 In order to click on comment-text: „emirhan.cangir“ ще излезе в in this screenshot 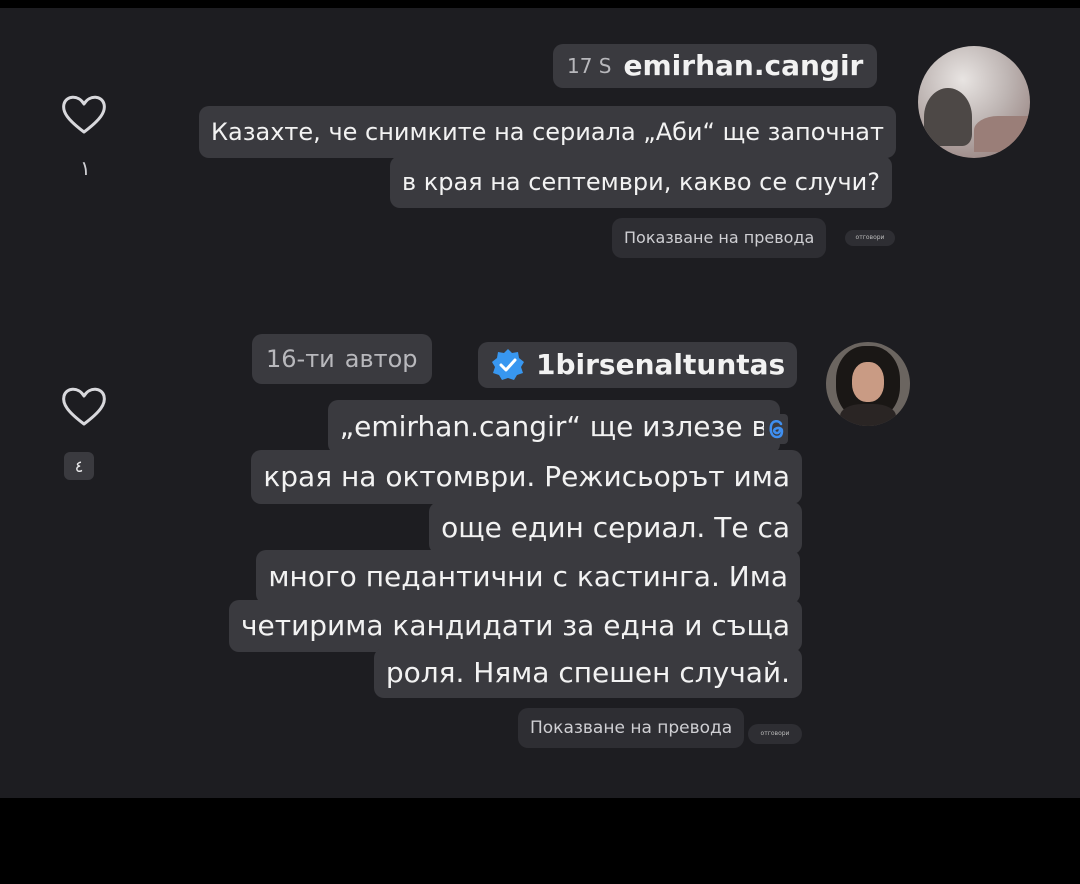, I will do `click(553, 426)`.